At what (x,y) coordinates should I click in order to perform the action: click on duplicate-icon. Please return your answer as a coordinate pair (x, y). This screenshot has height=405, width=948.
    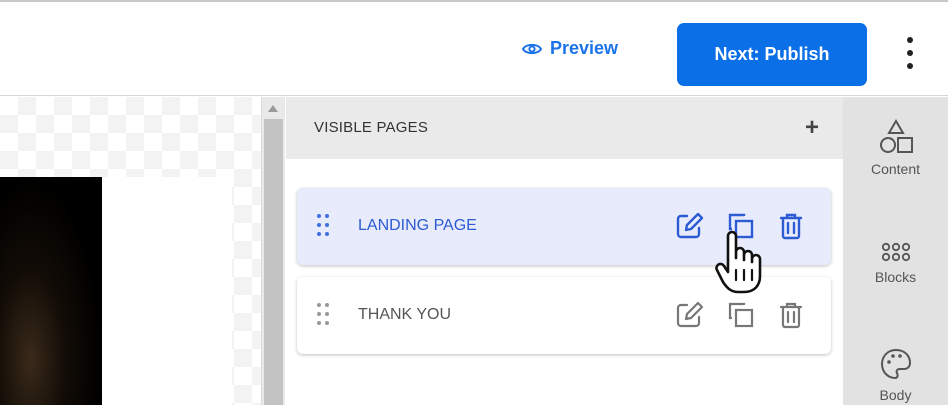
    Looking at the image, I should click on (741, 315).